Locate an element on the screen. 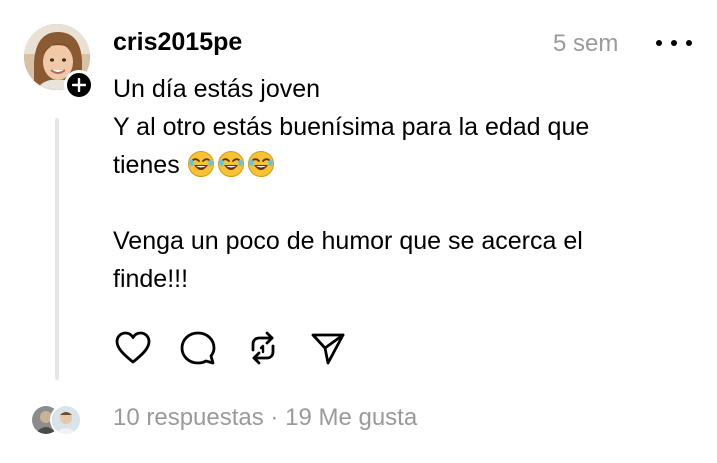 Image resolution: width=717 pixels, height=463 pixels. reply-avatars is located at coordinates (57, 419).